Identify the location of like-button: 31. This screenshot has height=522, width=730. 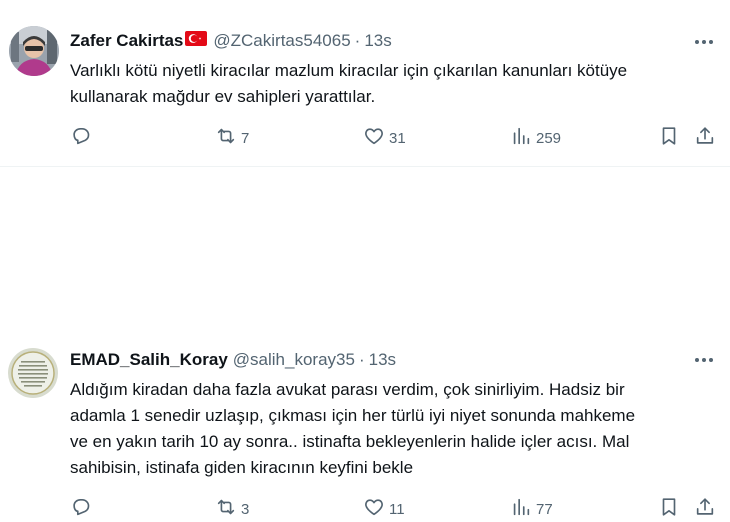
(384, 138).